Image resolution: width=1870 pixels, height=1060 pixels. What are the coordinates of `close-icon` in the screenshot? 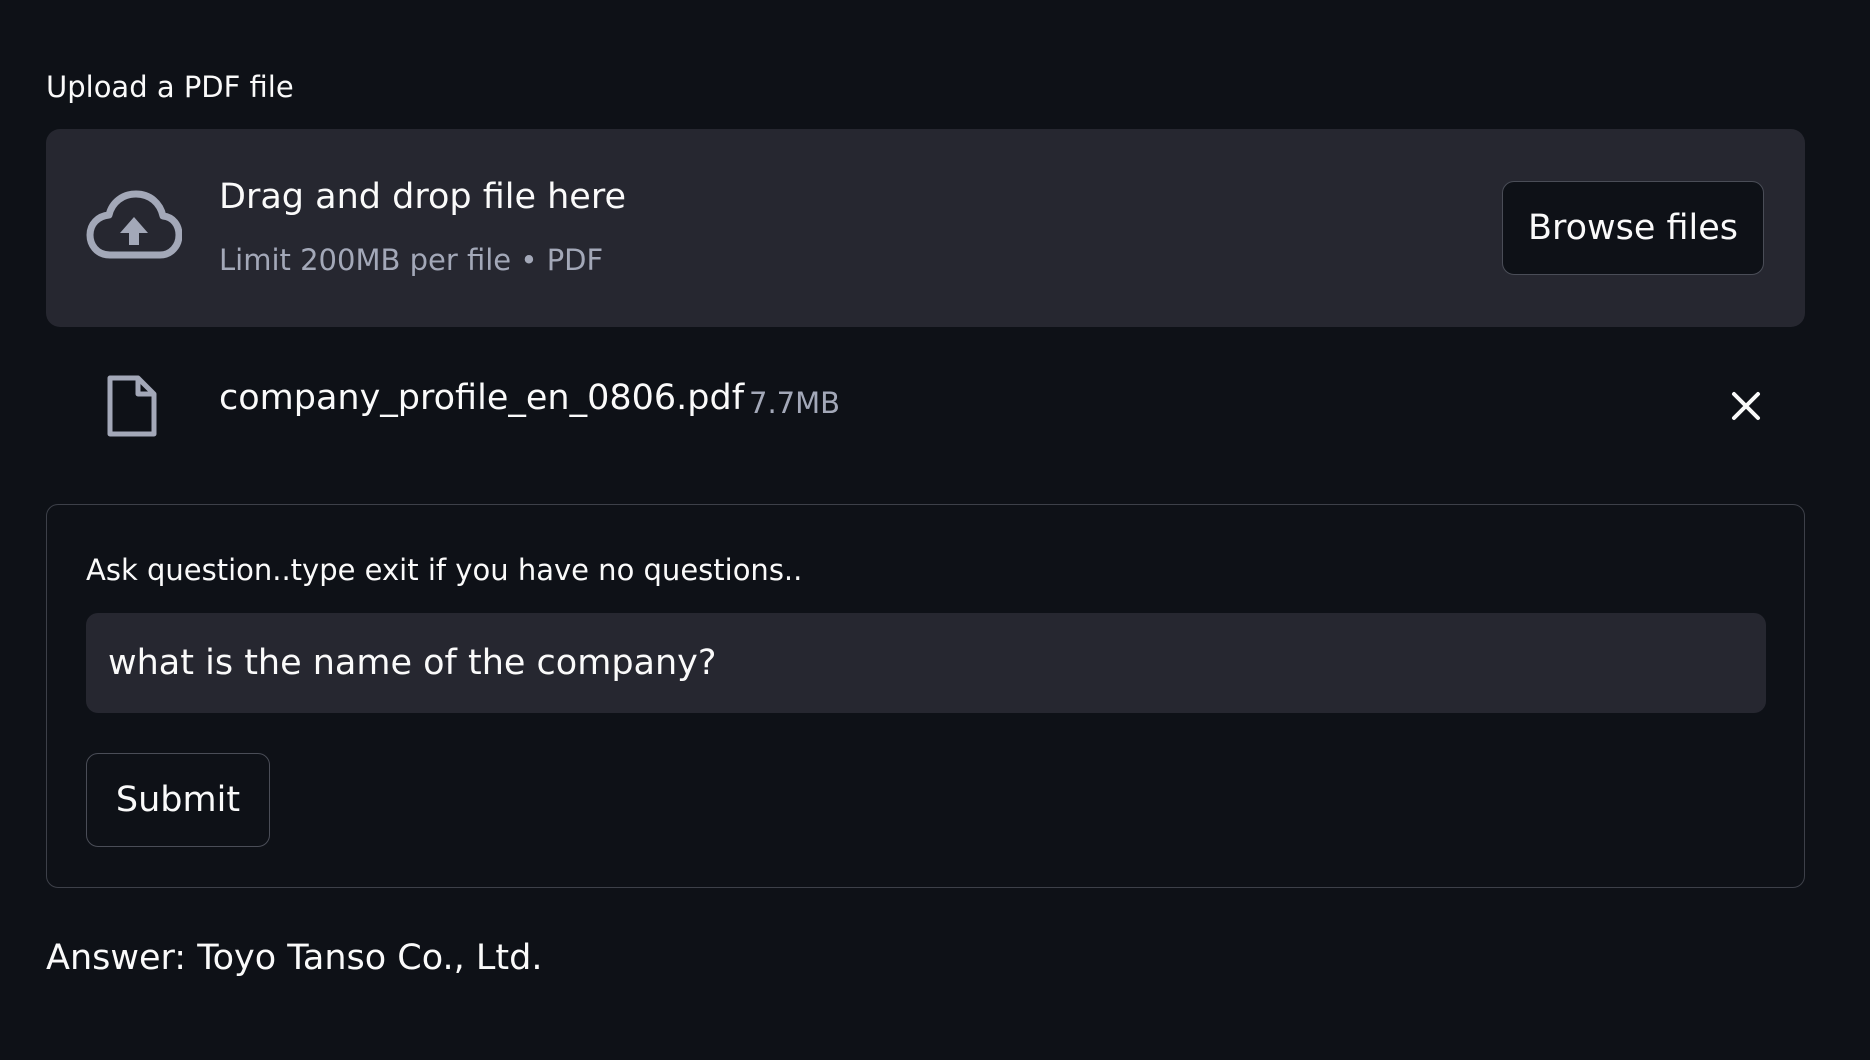 It's located at (1746, 406).